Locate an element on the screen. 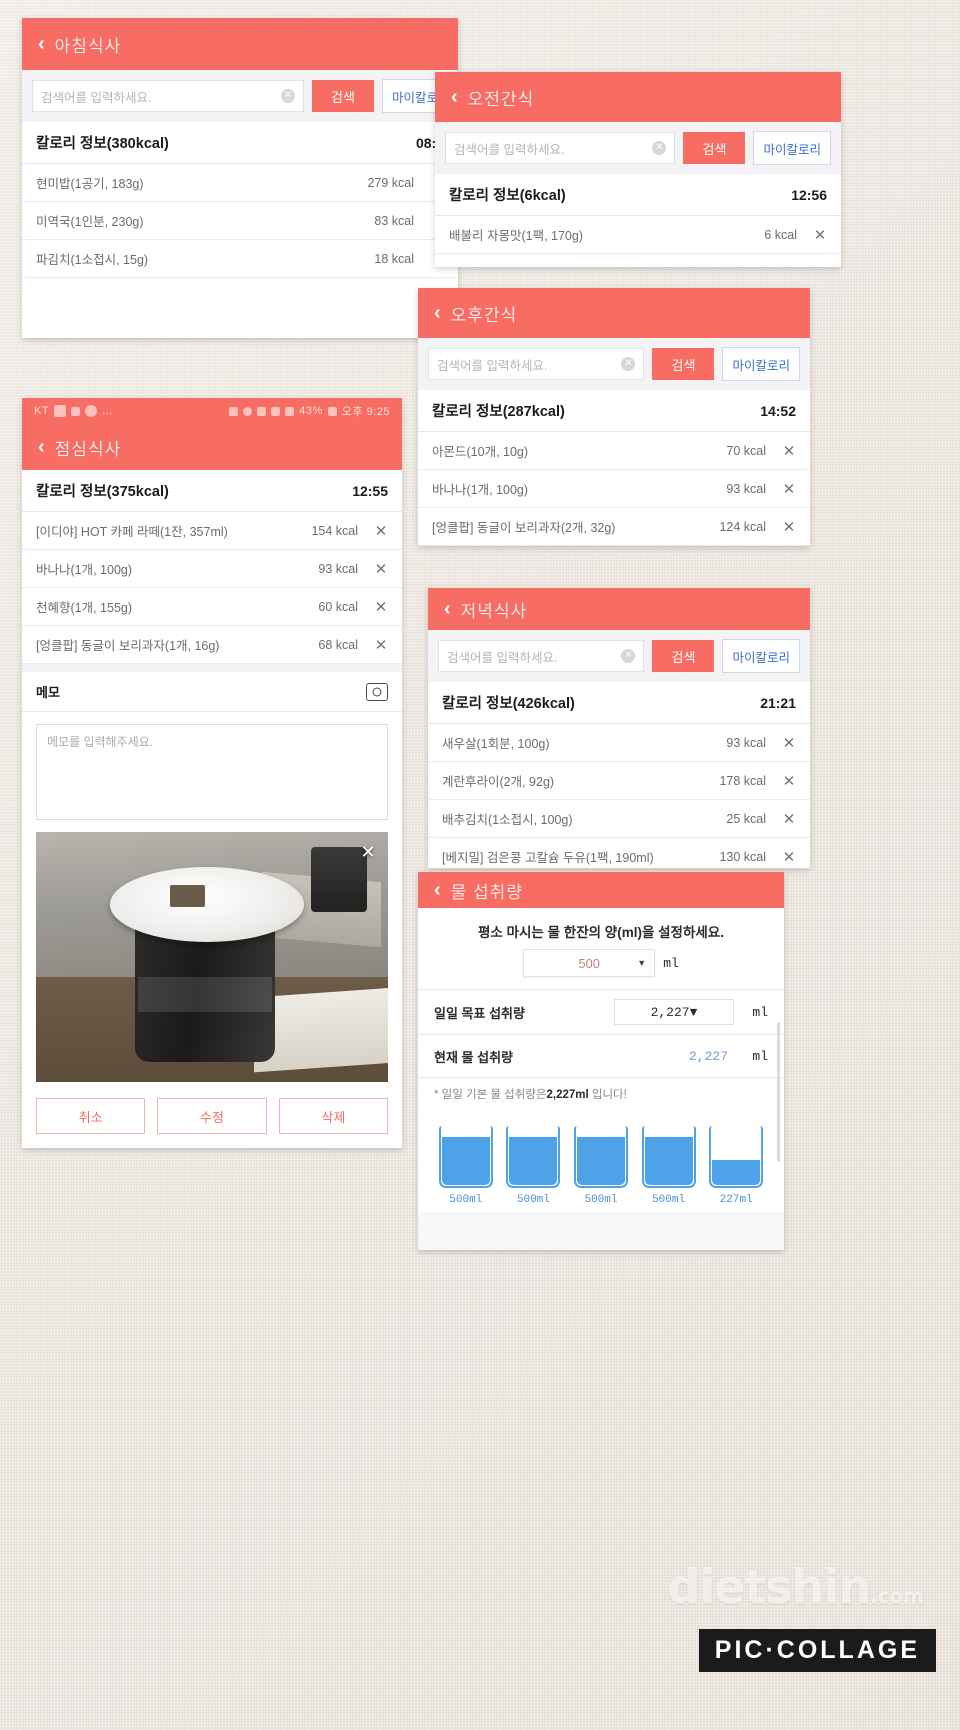 The width and height of the screenshot is (960, 1730). food-kcal: 93 kcal is located at coordinates (746, 488).